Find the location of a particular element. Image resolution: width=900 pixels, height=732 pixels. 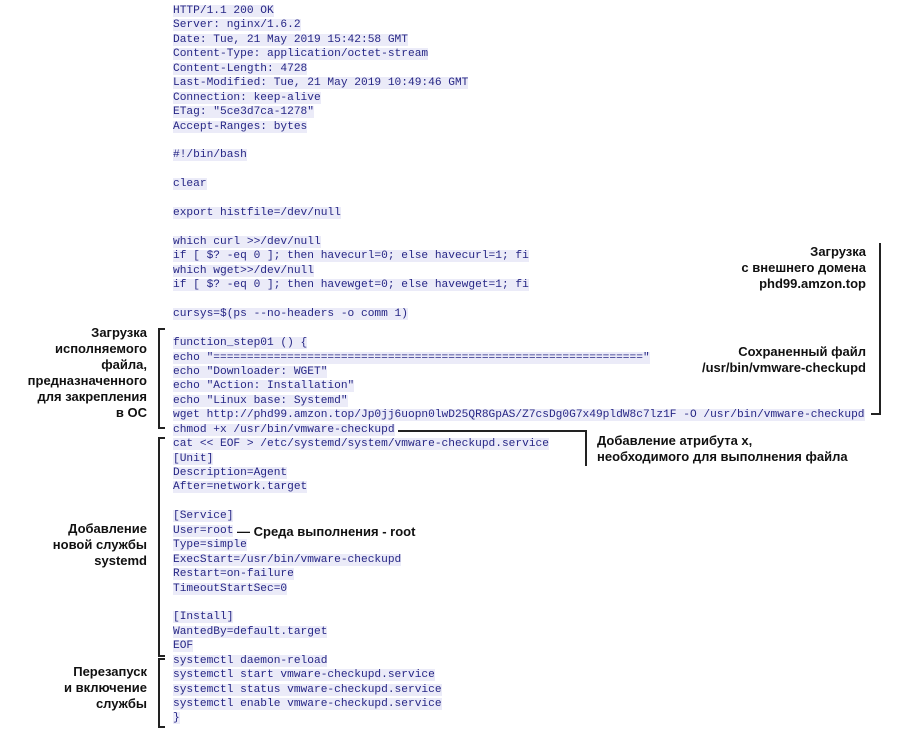

code-text: Server: nginx/1.6.2 is located at coordinates (237, 25).